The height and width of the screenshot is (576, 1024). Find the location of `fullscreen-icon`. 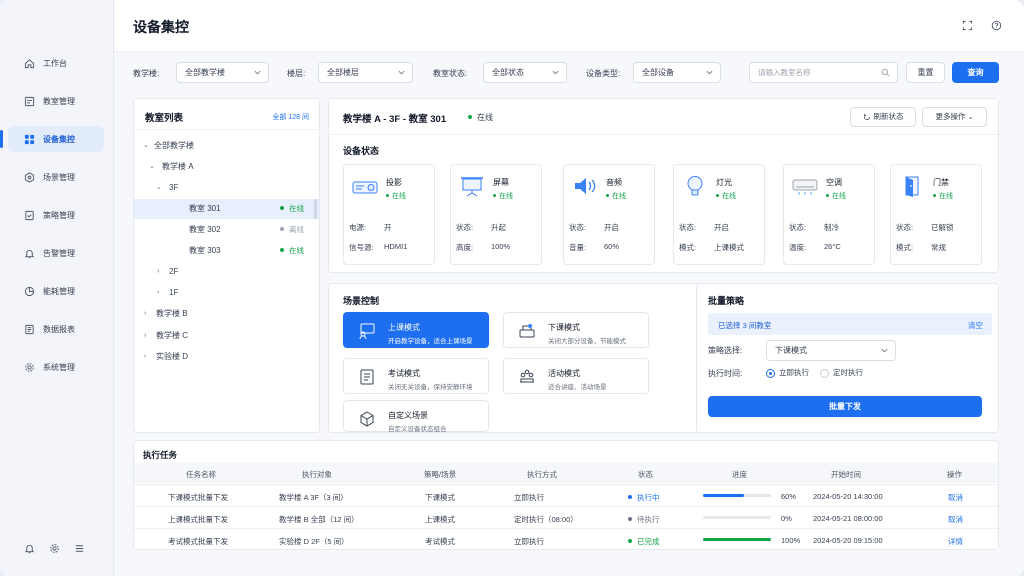

fullscreen-icon is located at coordinates (967, 25).